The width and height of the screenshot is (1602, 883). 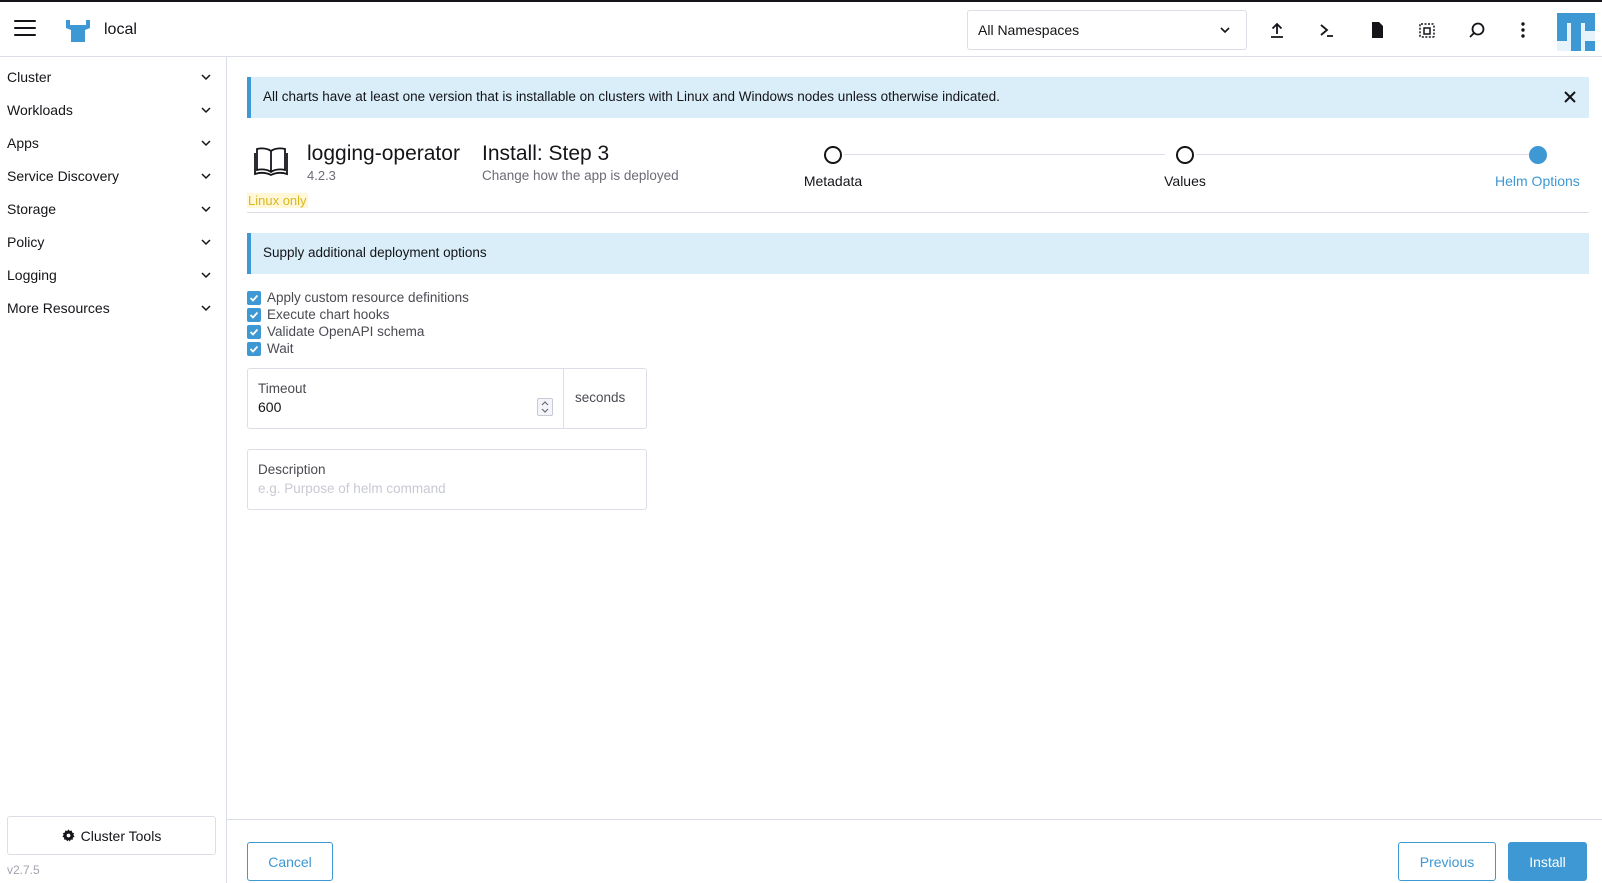 What do you see at coordinates (833, 181) in the screenshot?
I see `step-metadata-label: Metadata` at bounding box center [833, 181].